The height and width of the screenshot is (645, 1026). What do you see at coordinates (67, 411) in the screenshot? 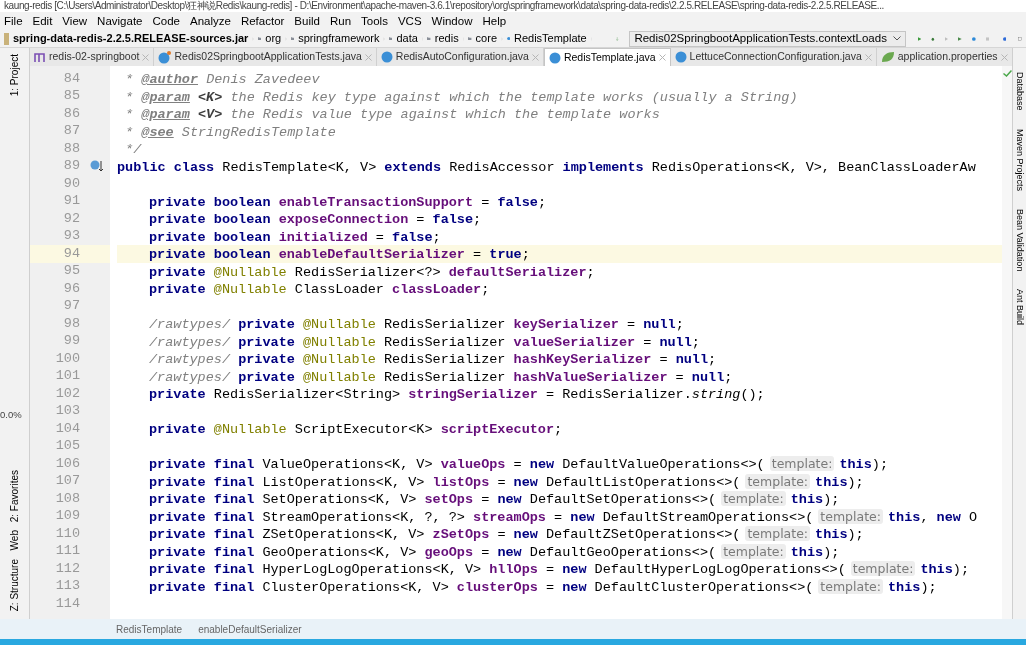
I see `line-number: 103` at bounding box center [67, 411].